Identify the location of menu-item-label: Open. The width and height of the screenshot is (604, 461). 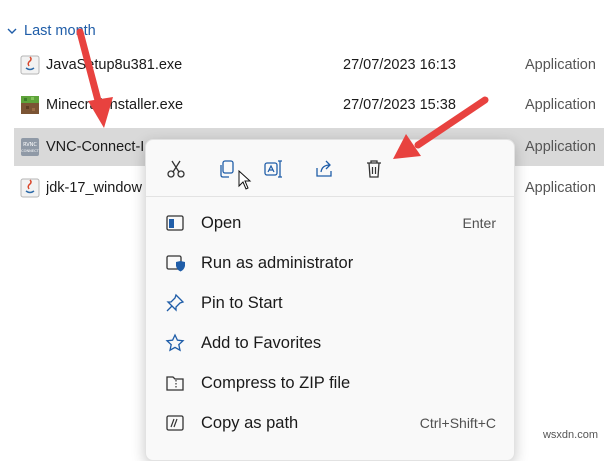
(221, 222).